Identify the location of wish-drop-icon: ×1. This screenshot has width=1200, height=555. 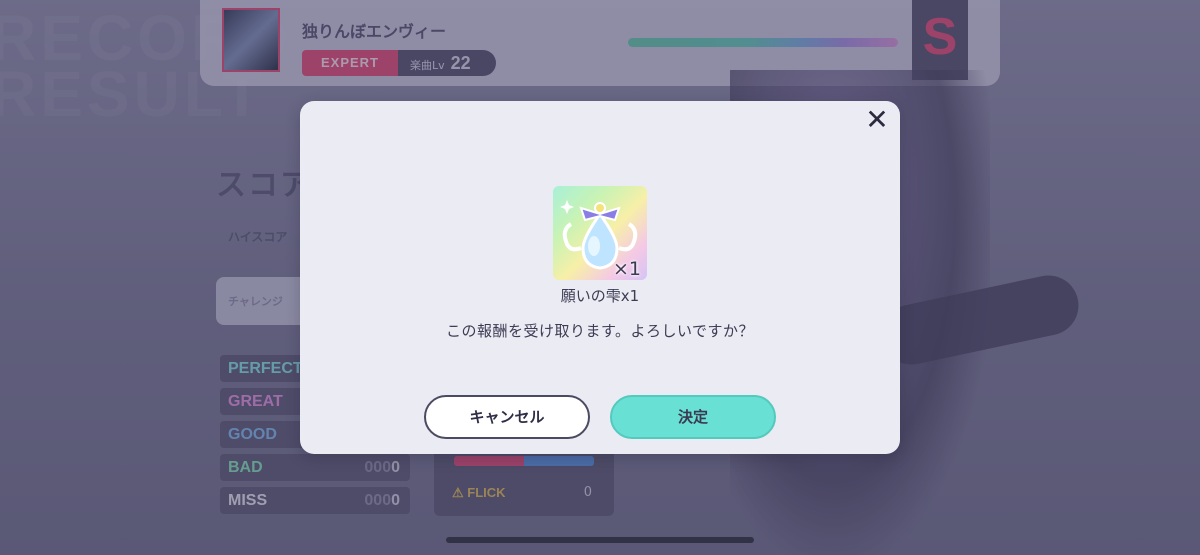
(600, 233).